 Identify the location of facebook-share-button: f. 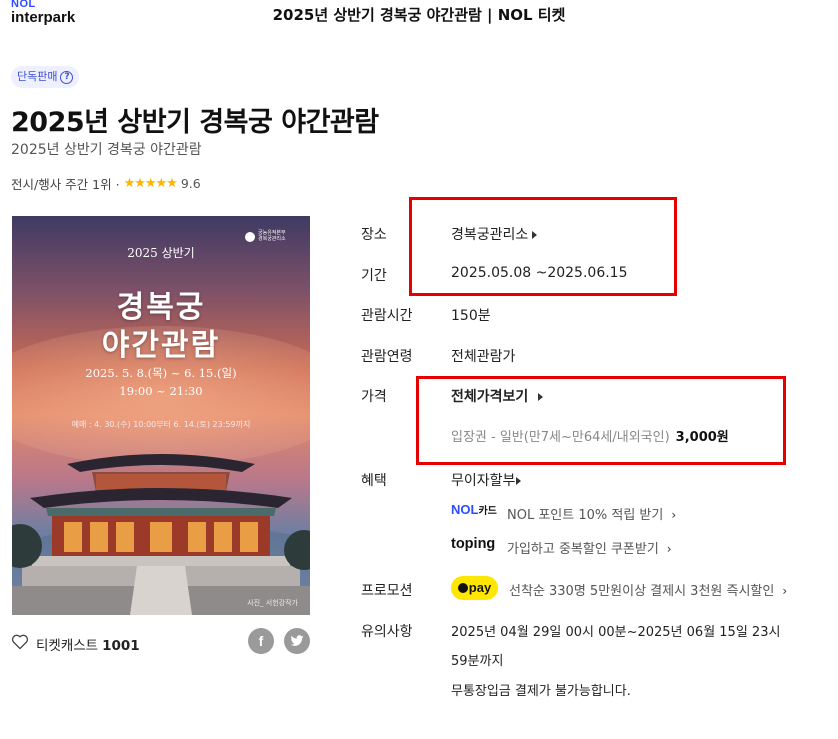
(261, 641).